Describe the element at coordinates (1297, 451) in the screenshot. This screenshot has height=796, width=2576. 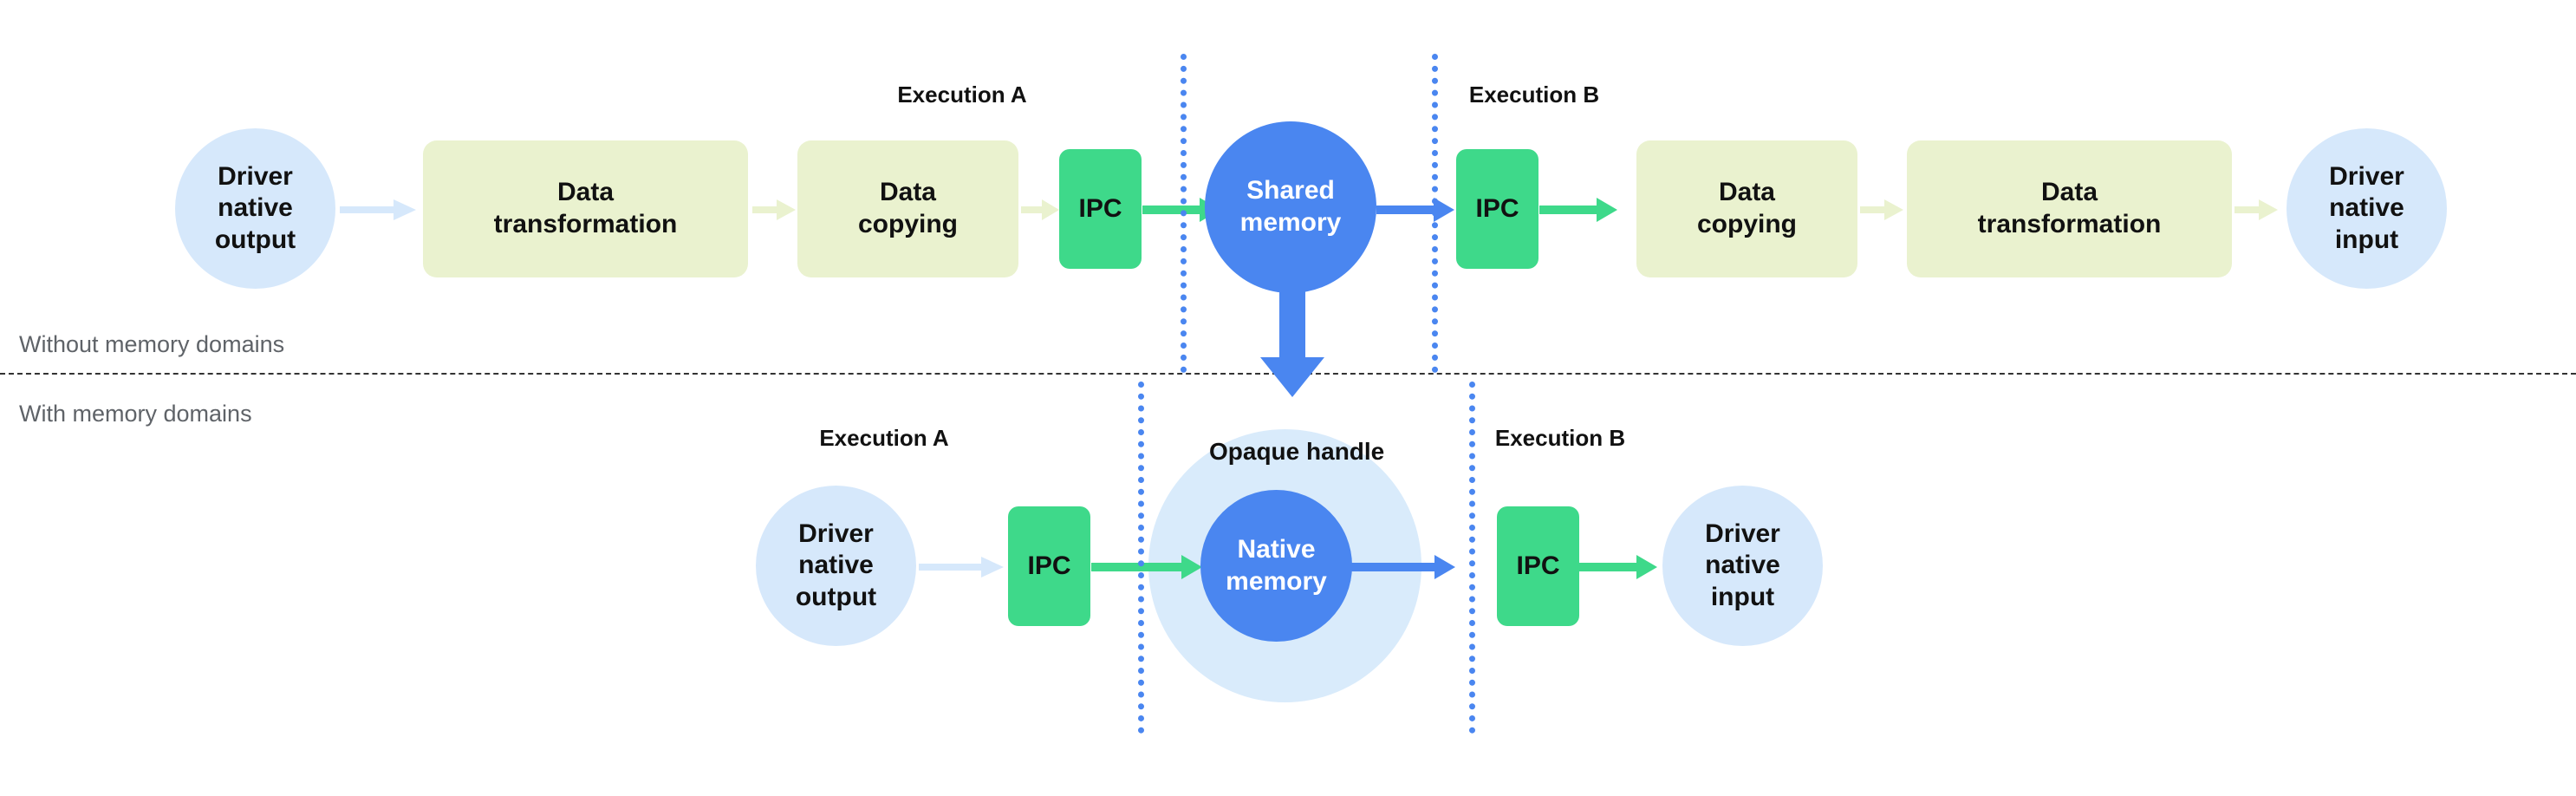
I see `opaque-handle-label: Opaque handle` at that location.